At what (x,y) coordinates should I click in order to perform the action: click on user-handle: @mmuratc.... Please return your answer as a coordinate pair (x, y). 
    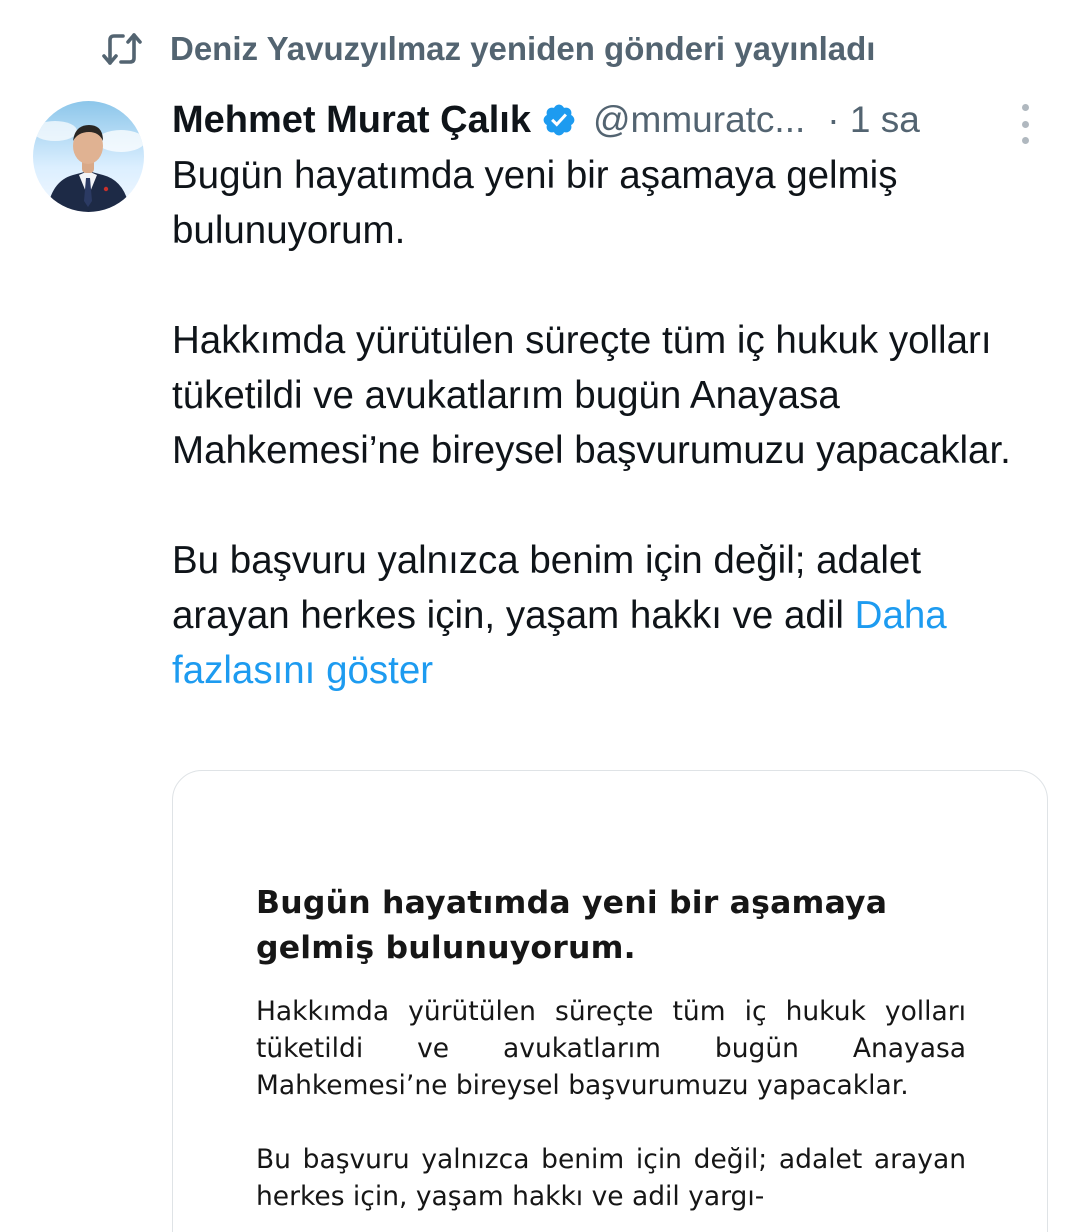
    Looking at the image, I should click on (699, 120).